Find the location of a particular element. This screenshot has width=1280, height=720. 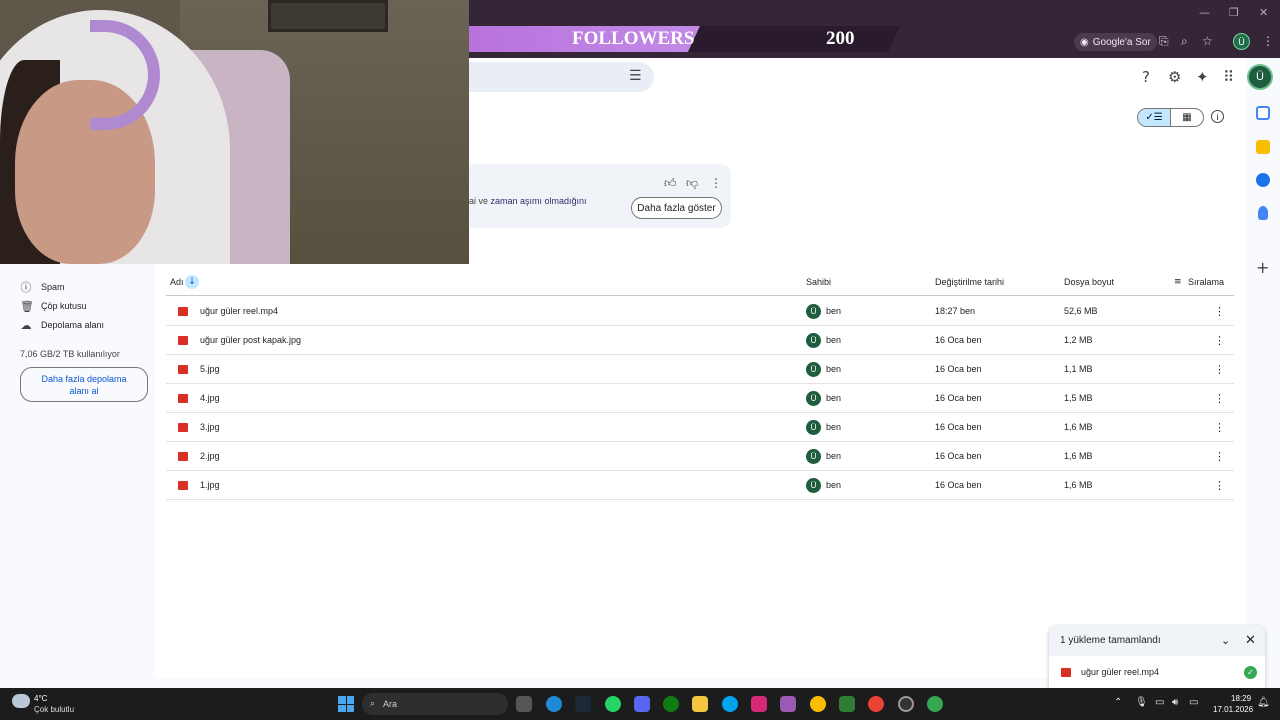

drive-search-input is located at coordinates (561, 77).